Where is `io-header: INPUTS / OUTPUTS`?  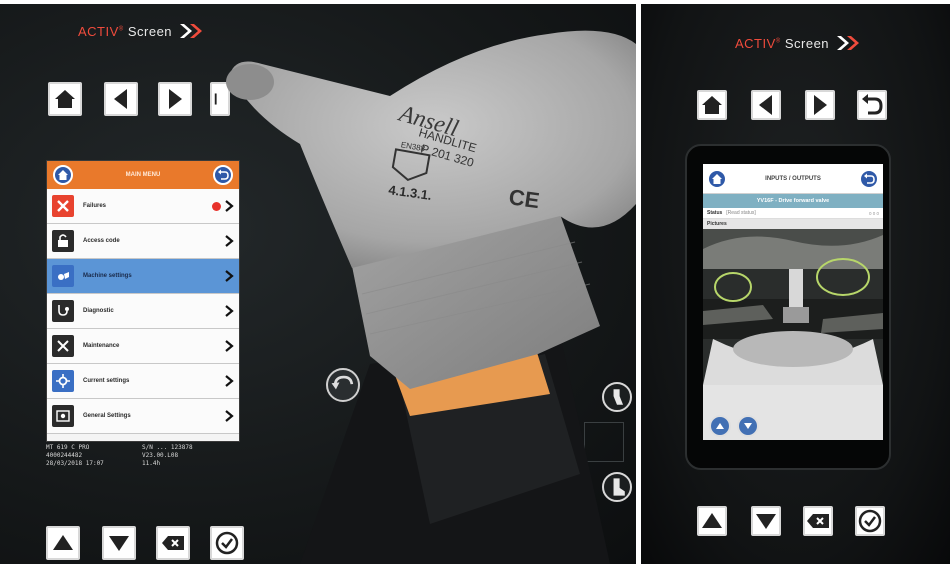
io-header: INPUTS / OUTPUTS is located at coordinates (793, 179).